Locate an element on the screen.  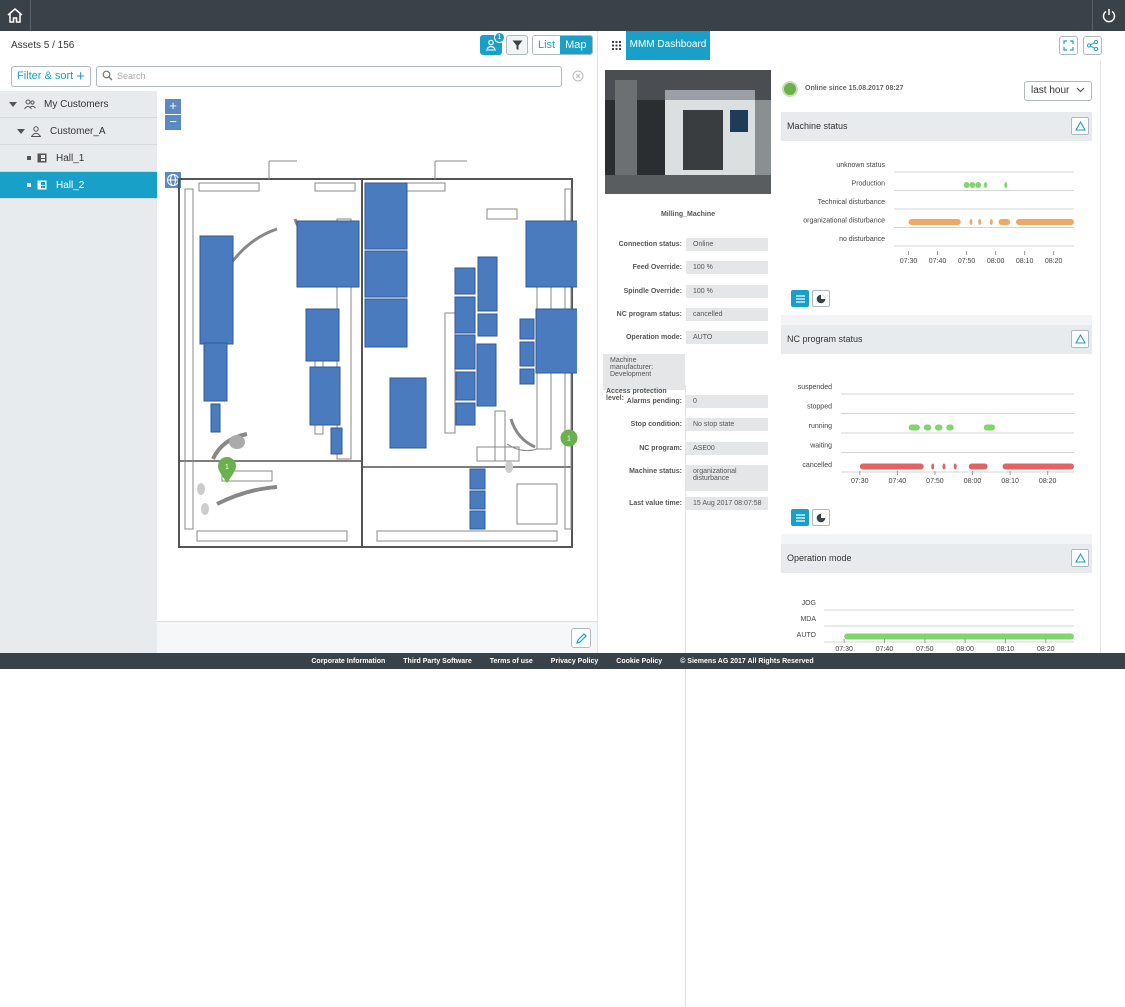
footer-link-privacy: Privacy Policy is located at coordinates (574, 661).